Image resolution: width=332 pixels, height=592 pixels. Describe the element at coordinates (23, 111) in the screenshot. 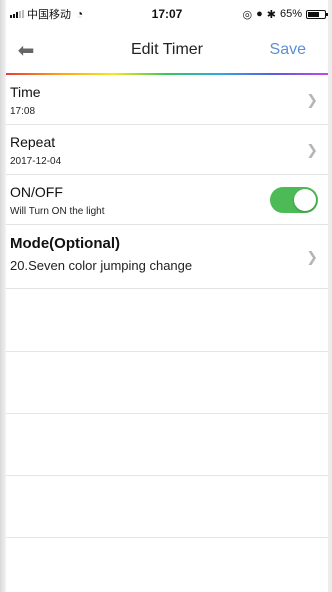

I see `time-row-value: 17:08` at that location.